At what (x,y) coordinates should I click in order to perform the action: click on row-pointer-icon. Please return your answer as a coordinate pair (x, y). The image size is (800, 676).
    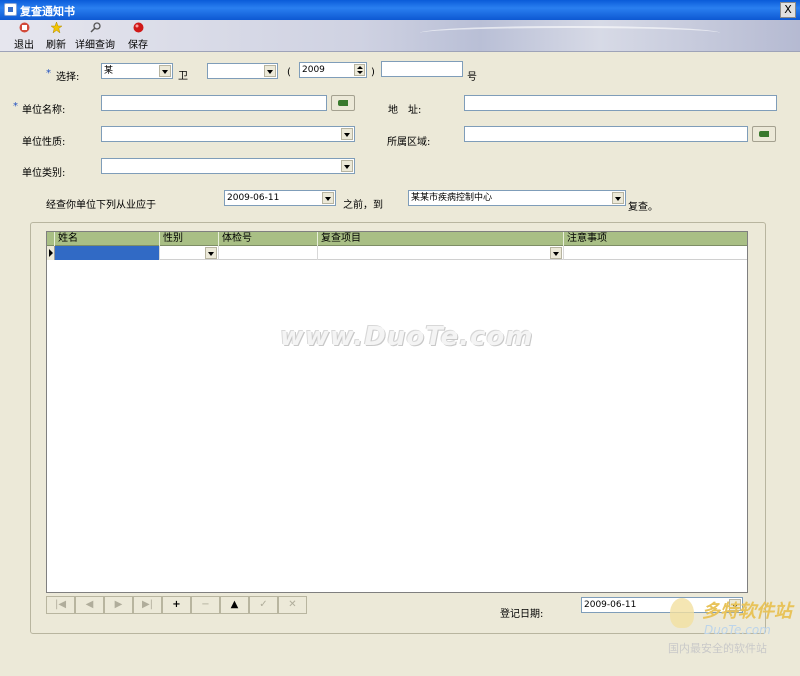
    Looking at the image, I should click on (51, 253).